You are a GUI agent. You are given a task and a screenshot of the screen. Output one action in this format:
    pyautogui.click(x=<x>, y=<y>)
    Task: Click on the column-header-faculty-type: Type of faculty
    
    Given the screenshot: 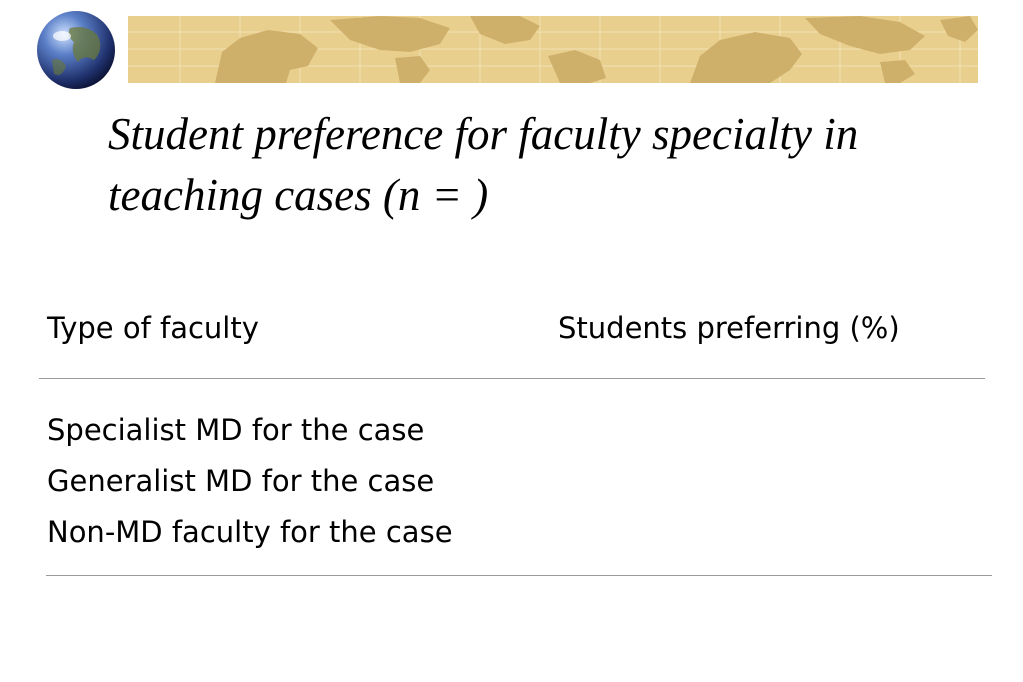 What is the action you would take?
    pyautogui.click(x=153, y=328)
    